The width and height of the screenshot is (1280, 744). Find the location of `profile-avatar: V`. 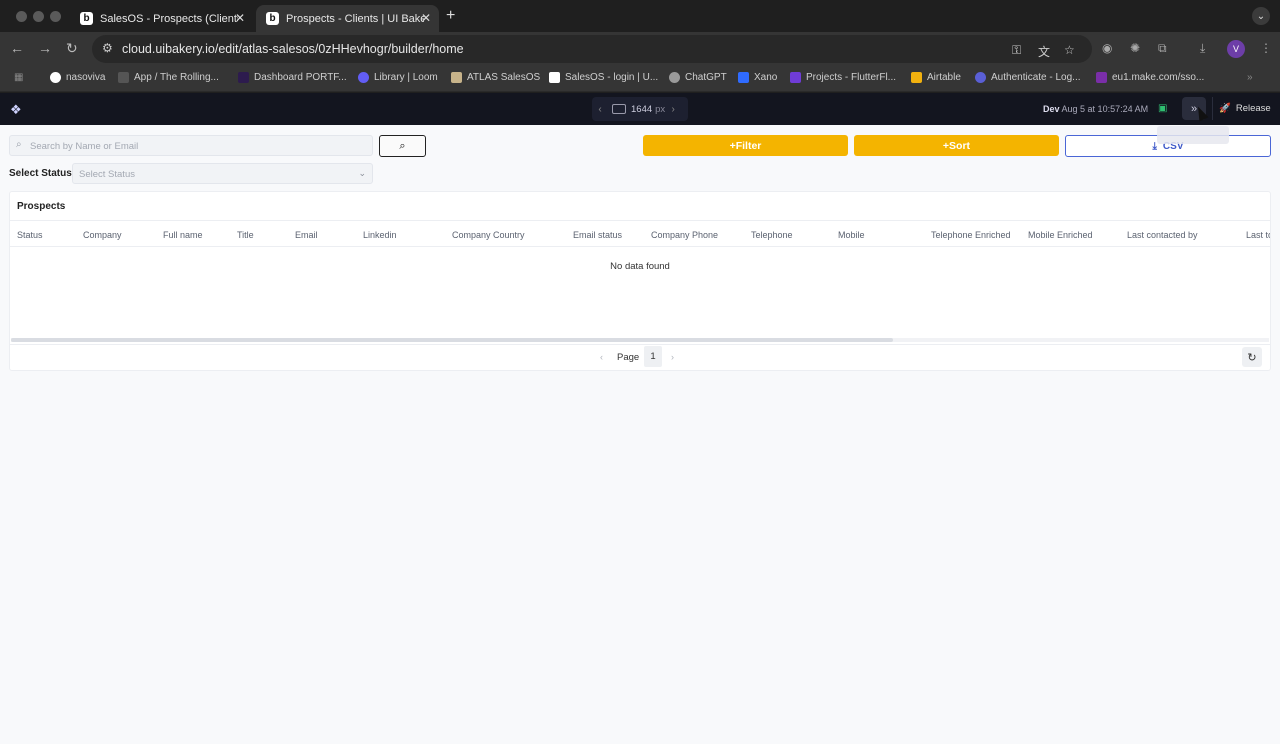

profile-avatar: V is located at coordinates (1236, 49).